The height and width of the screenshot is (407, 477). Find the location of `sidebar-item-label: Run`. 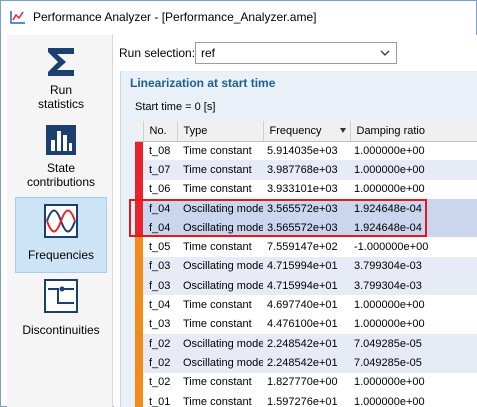

sidebar-item-label: Run is located at coordinates (60, 90).